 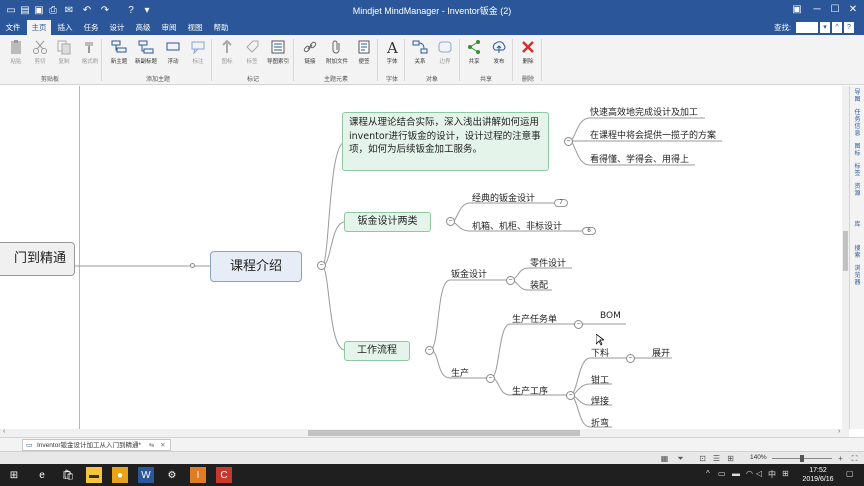 What do you see at coordinates (722, 473) in the screenshot?
I see `network-icon: ▭` at bounding box center [722, 473].